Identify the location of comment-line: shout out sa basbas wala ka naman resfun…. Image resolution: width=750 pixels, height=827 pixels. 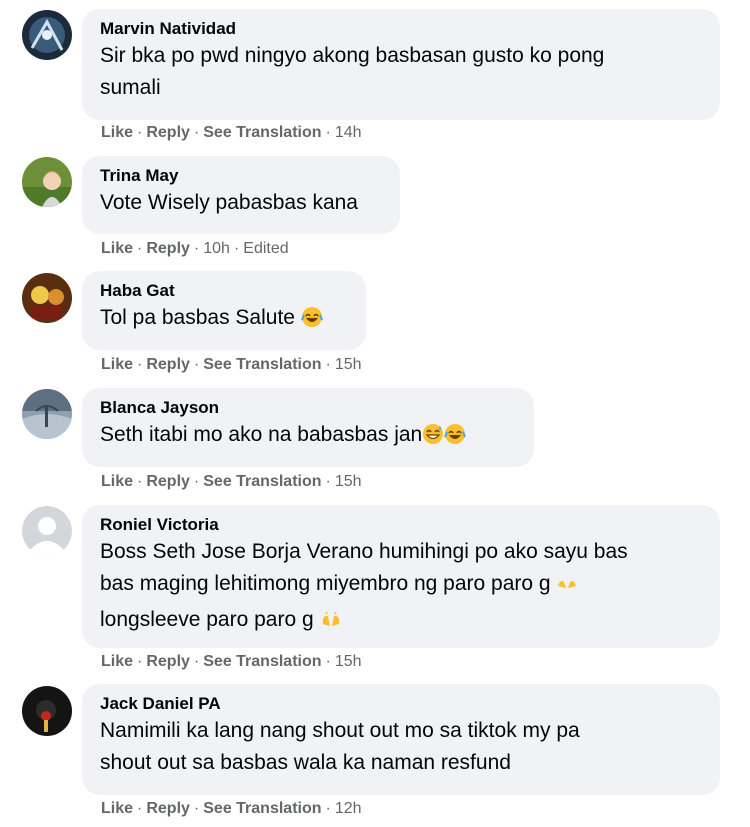
(305, 762).